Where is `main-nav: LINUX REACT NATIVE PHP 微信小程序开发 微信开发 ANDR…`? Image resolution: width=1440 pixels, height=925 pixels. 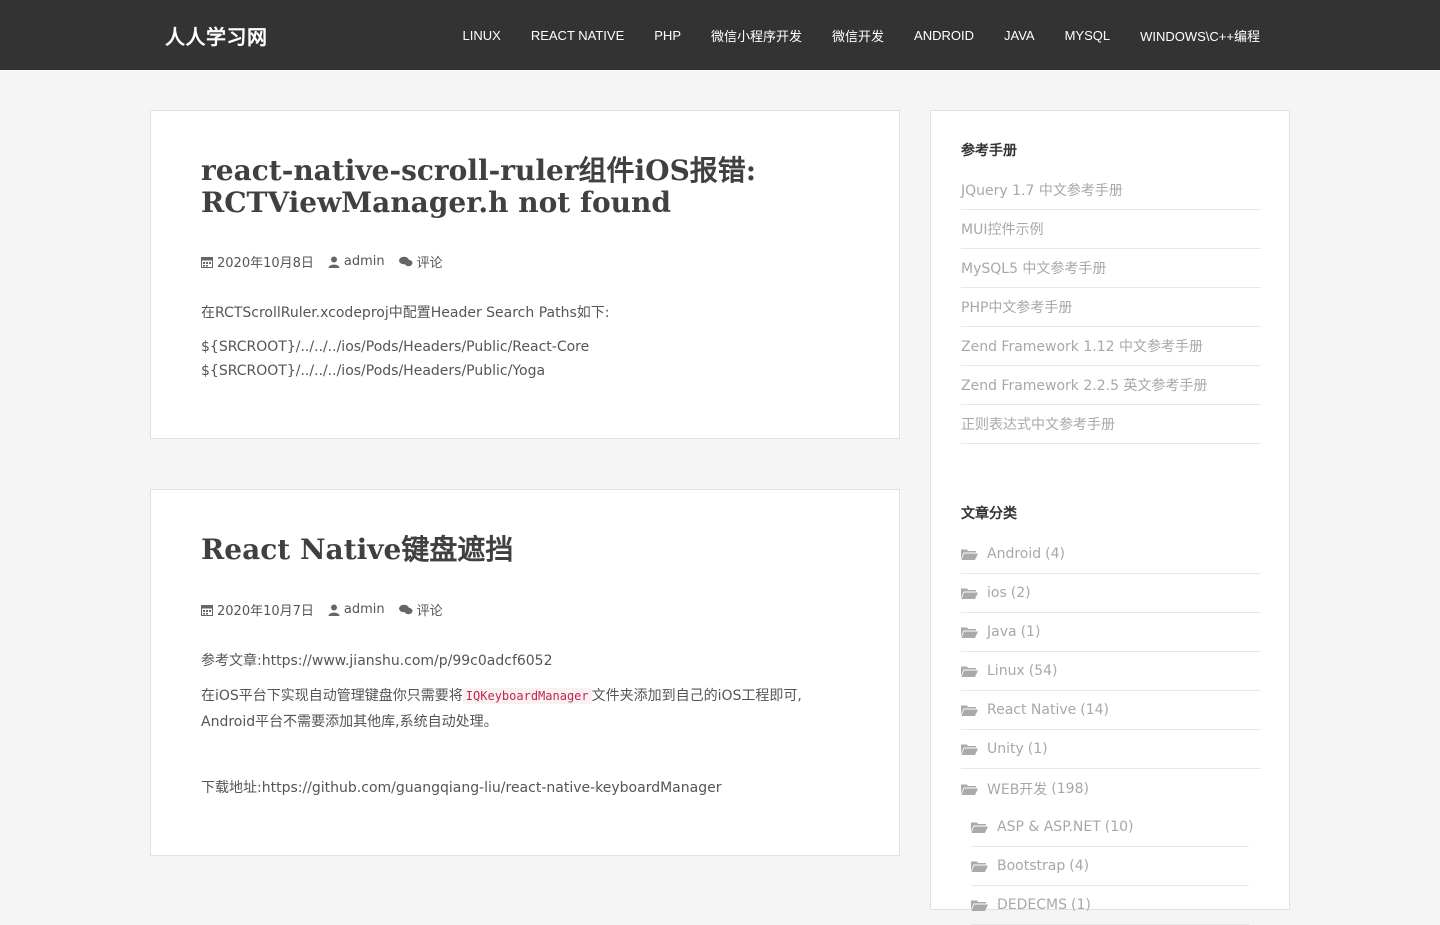
main-nav: LINUX REACT NATIVE PHP 微信小程序开发 微信开发 ANDR… is located at coordinates (846, 35).